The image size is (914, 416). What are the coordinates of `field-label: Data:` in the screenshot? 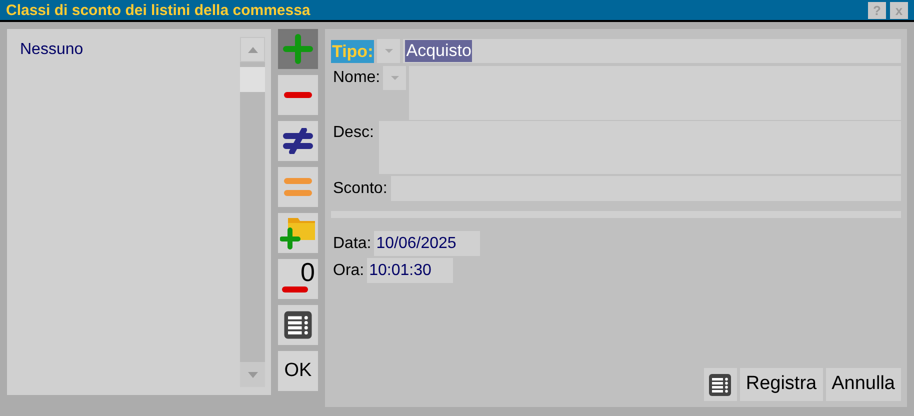 It's located at (352, 244).